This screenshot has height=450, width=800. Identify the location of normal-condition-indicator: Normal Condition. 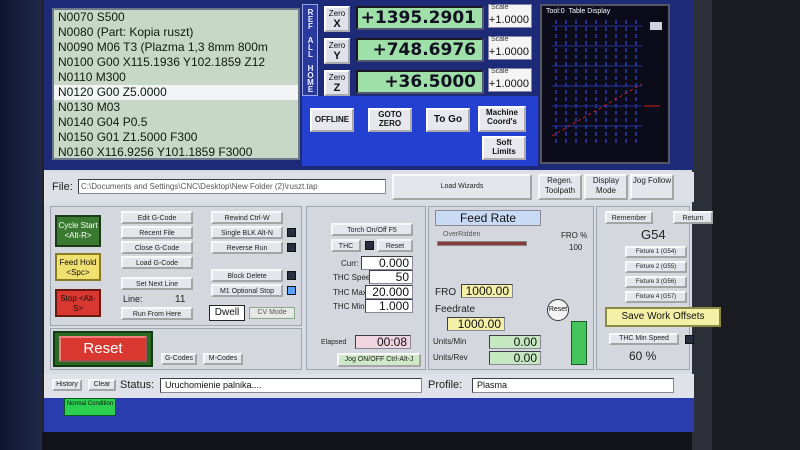
(90, 407).